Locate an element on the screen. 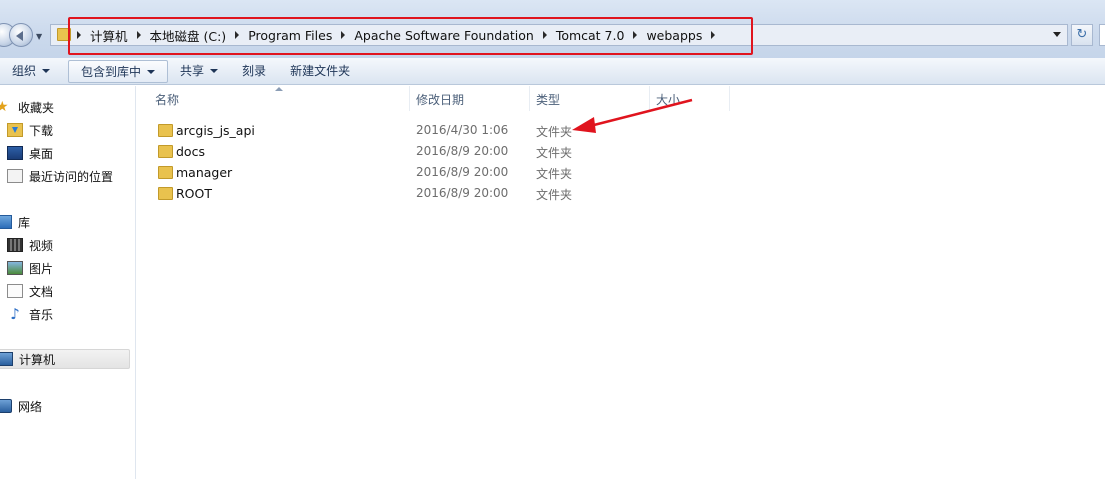 The image size is (1105, 479). nav-videos: 视频 is located at coordinates (74, 245).